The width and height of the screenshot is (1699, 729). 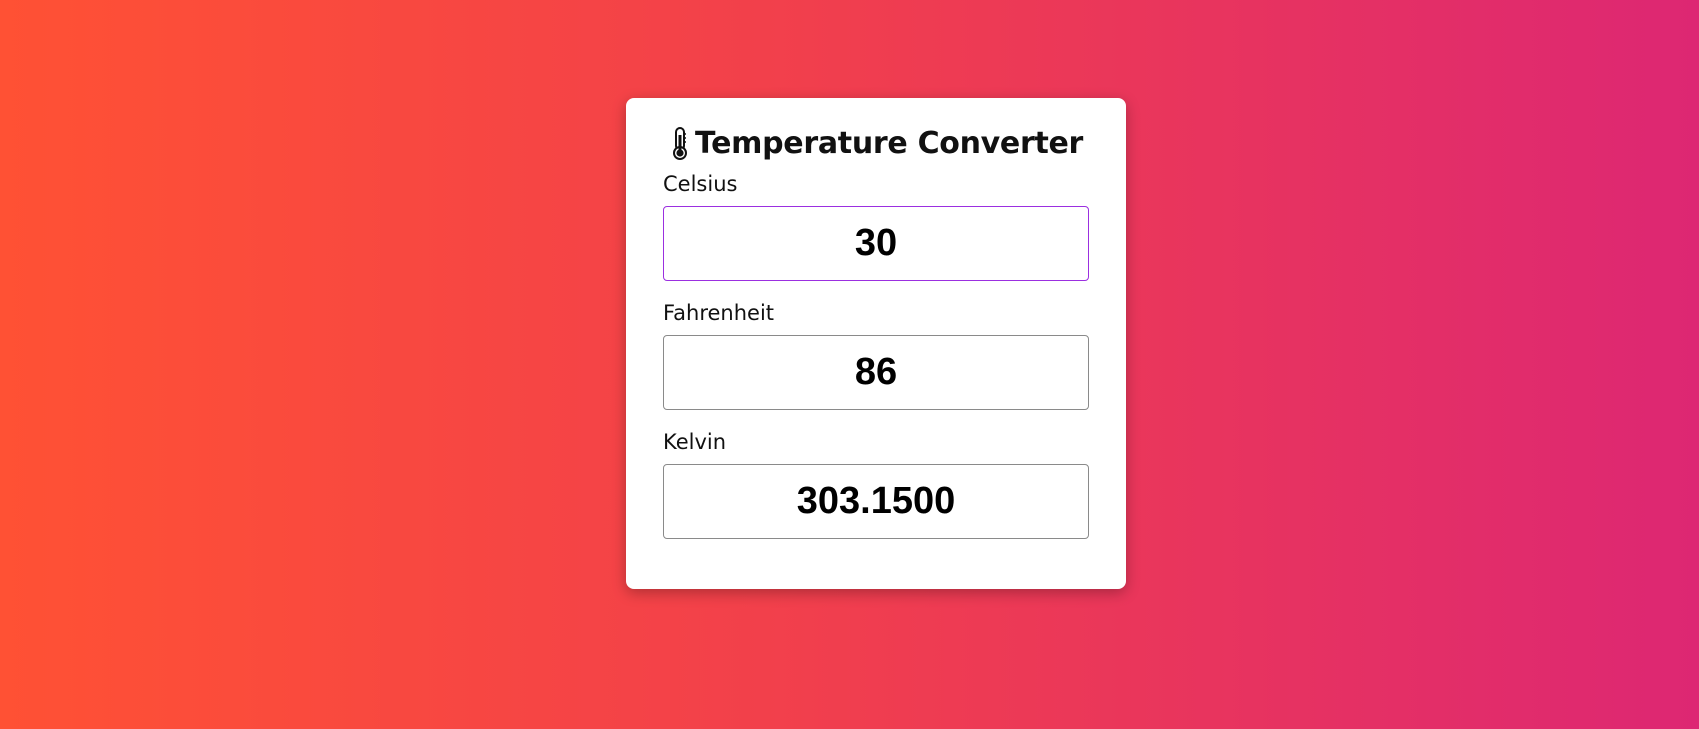 What do you see at coordinates (719, 313) in the screenshot?
I see `fahrenheit-label: Fahrenheit` at bounding box center [719, 313].